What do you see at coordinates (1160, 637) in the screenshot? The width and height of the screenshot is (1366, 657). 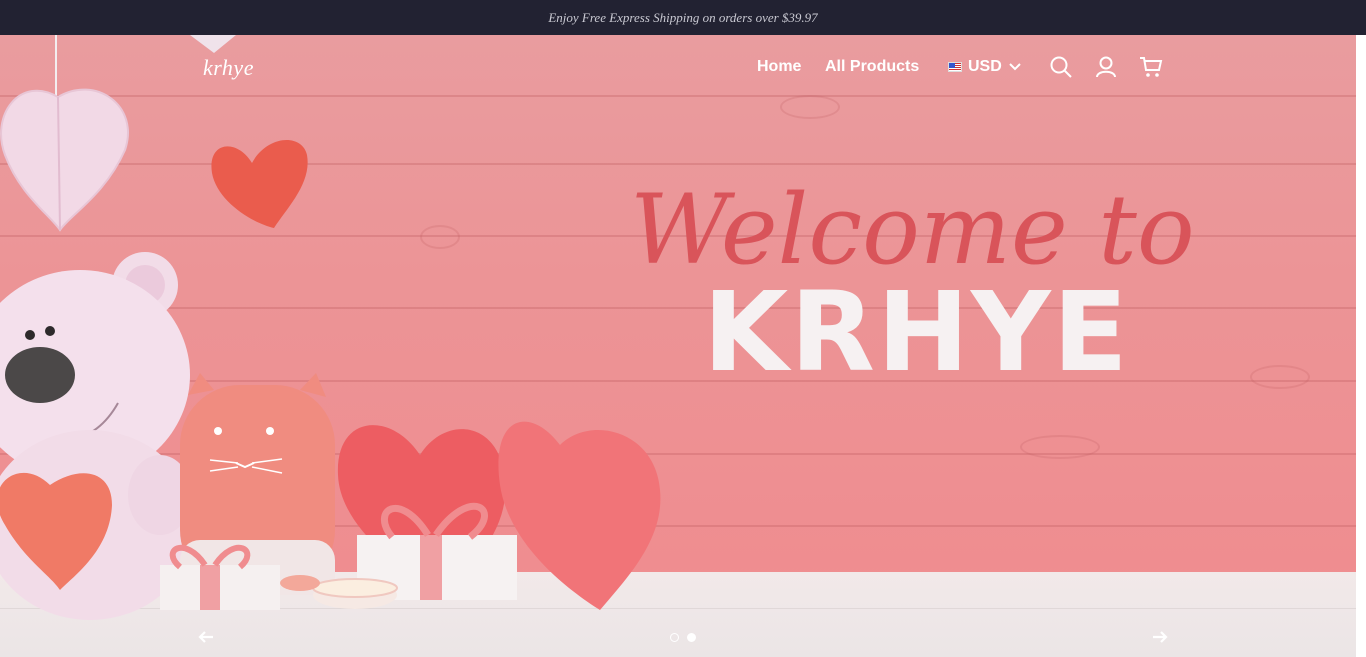 I see `arrow-right-icon` at bounding box center [1160, 637].